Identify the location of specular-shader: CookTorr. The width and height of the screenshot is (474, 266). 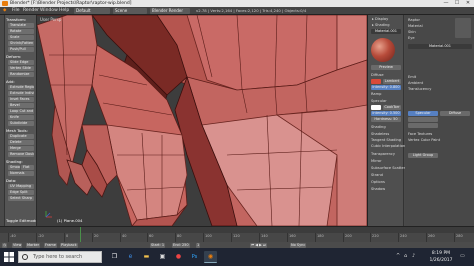
(392, 107).